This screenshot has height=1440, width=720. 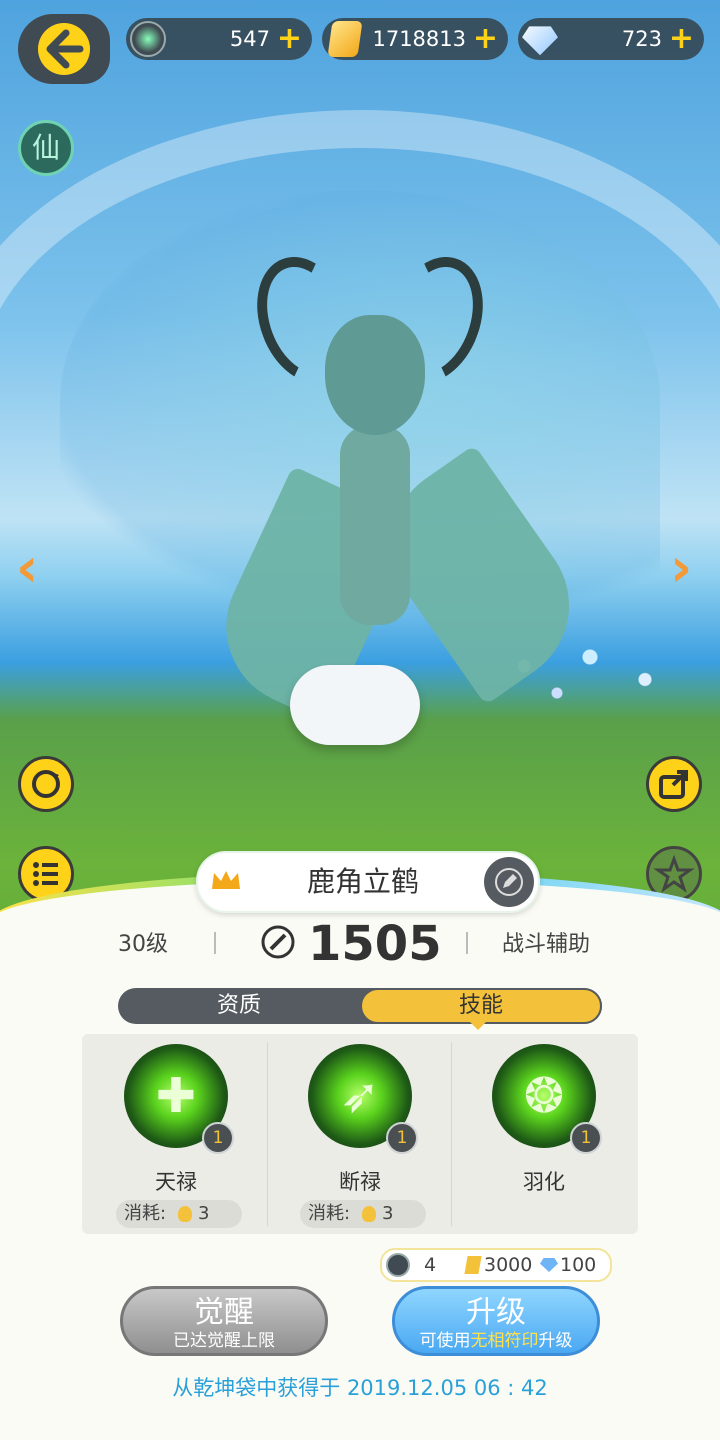 I want to click on resource-value: 723, so click(x=641, y=39).